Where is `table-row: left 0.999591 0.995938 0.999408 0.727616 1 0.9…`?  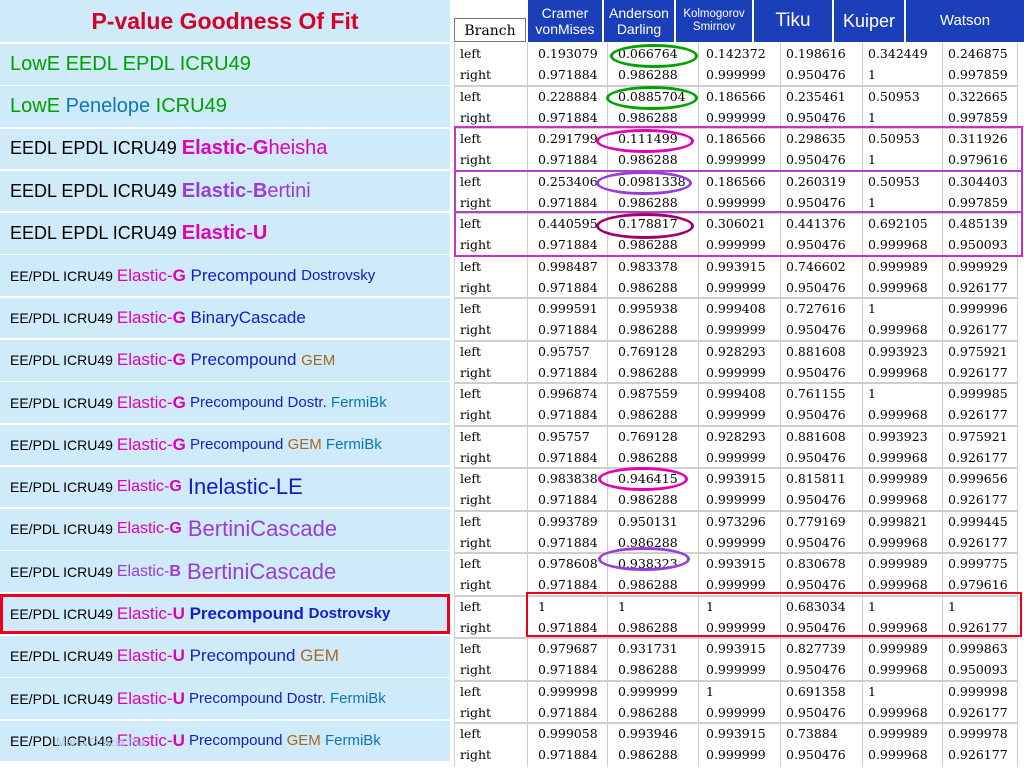
table-row: left 0.999591 0.995938 0.999408 0.727616 1 0.9… is located at coordinates (736, 319).